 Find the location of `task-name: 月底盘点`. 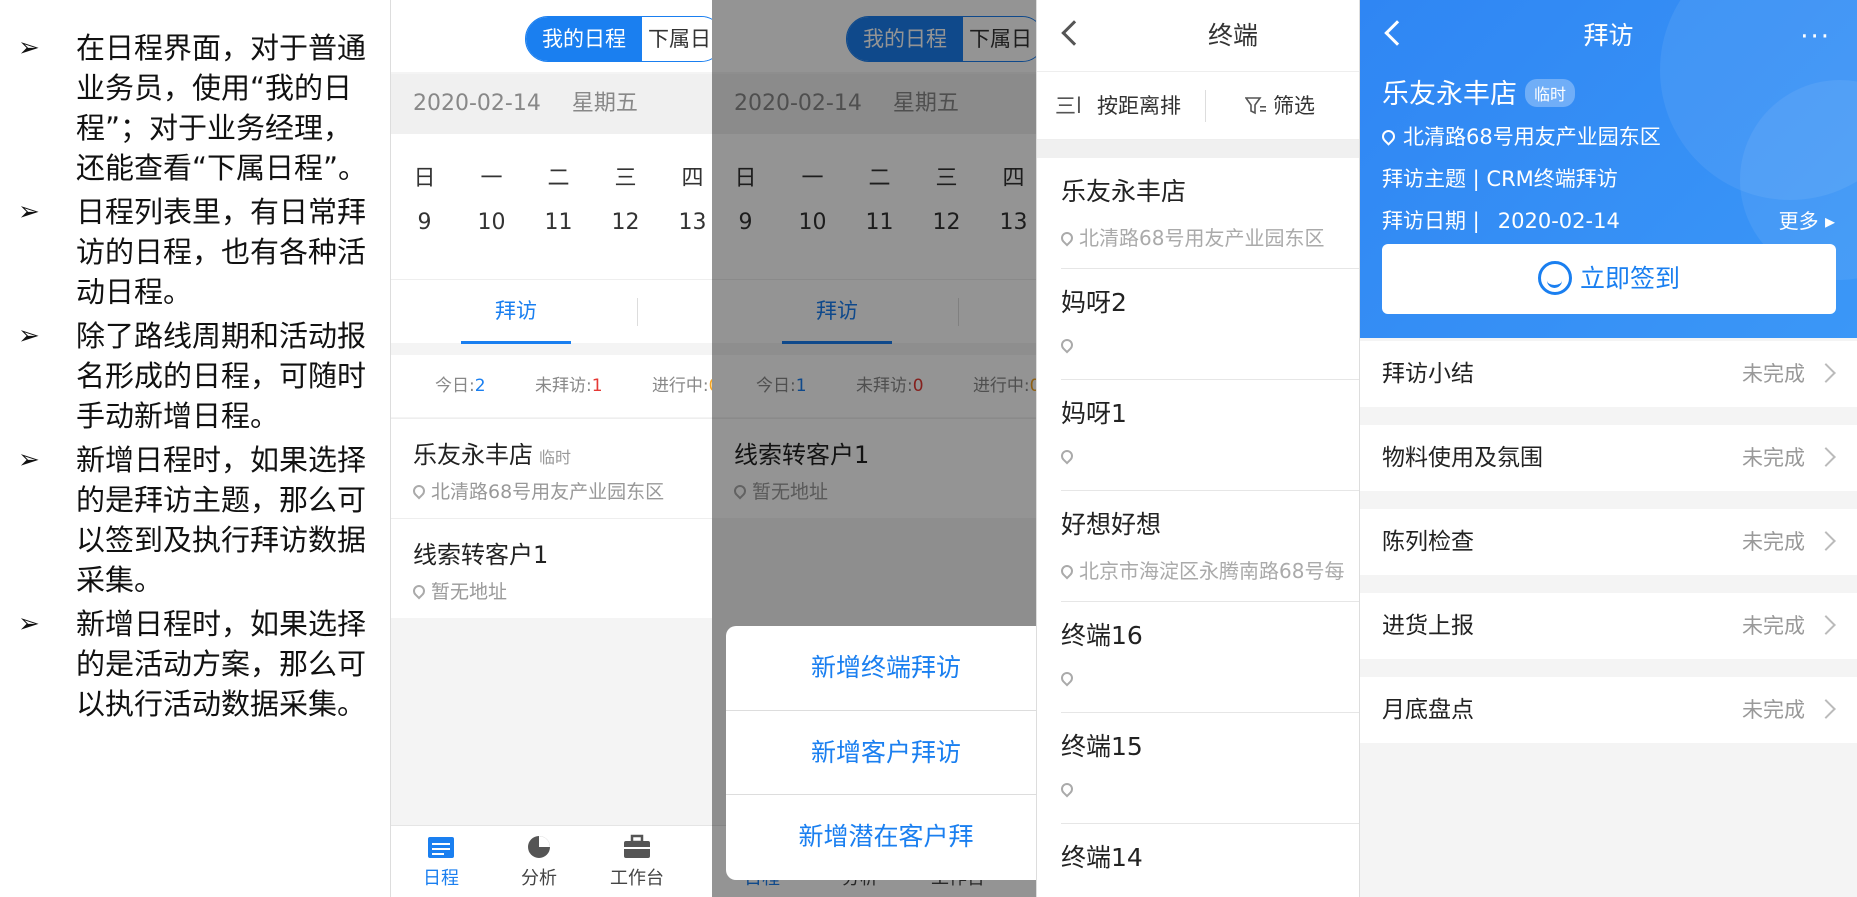

task-name: 月底盘点 is located at coordinates (1428, 710).